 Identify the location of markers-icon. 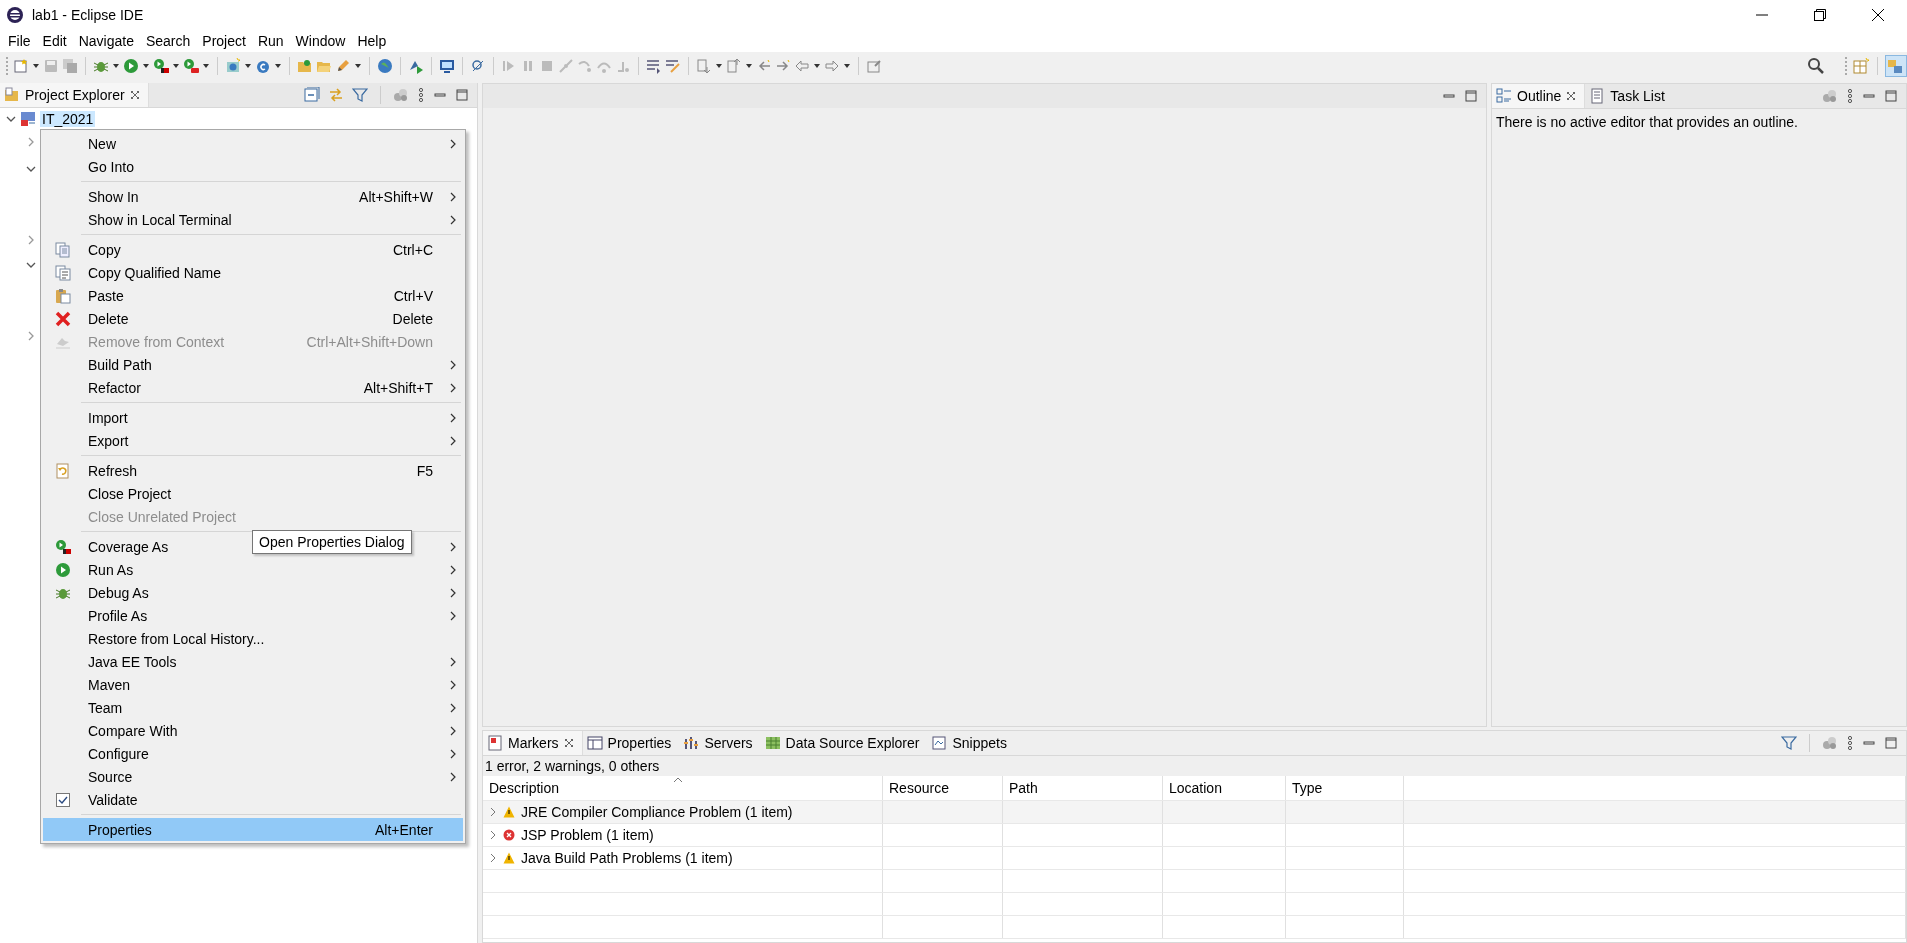
(495, 743).